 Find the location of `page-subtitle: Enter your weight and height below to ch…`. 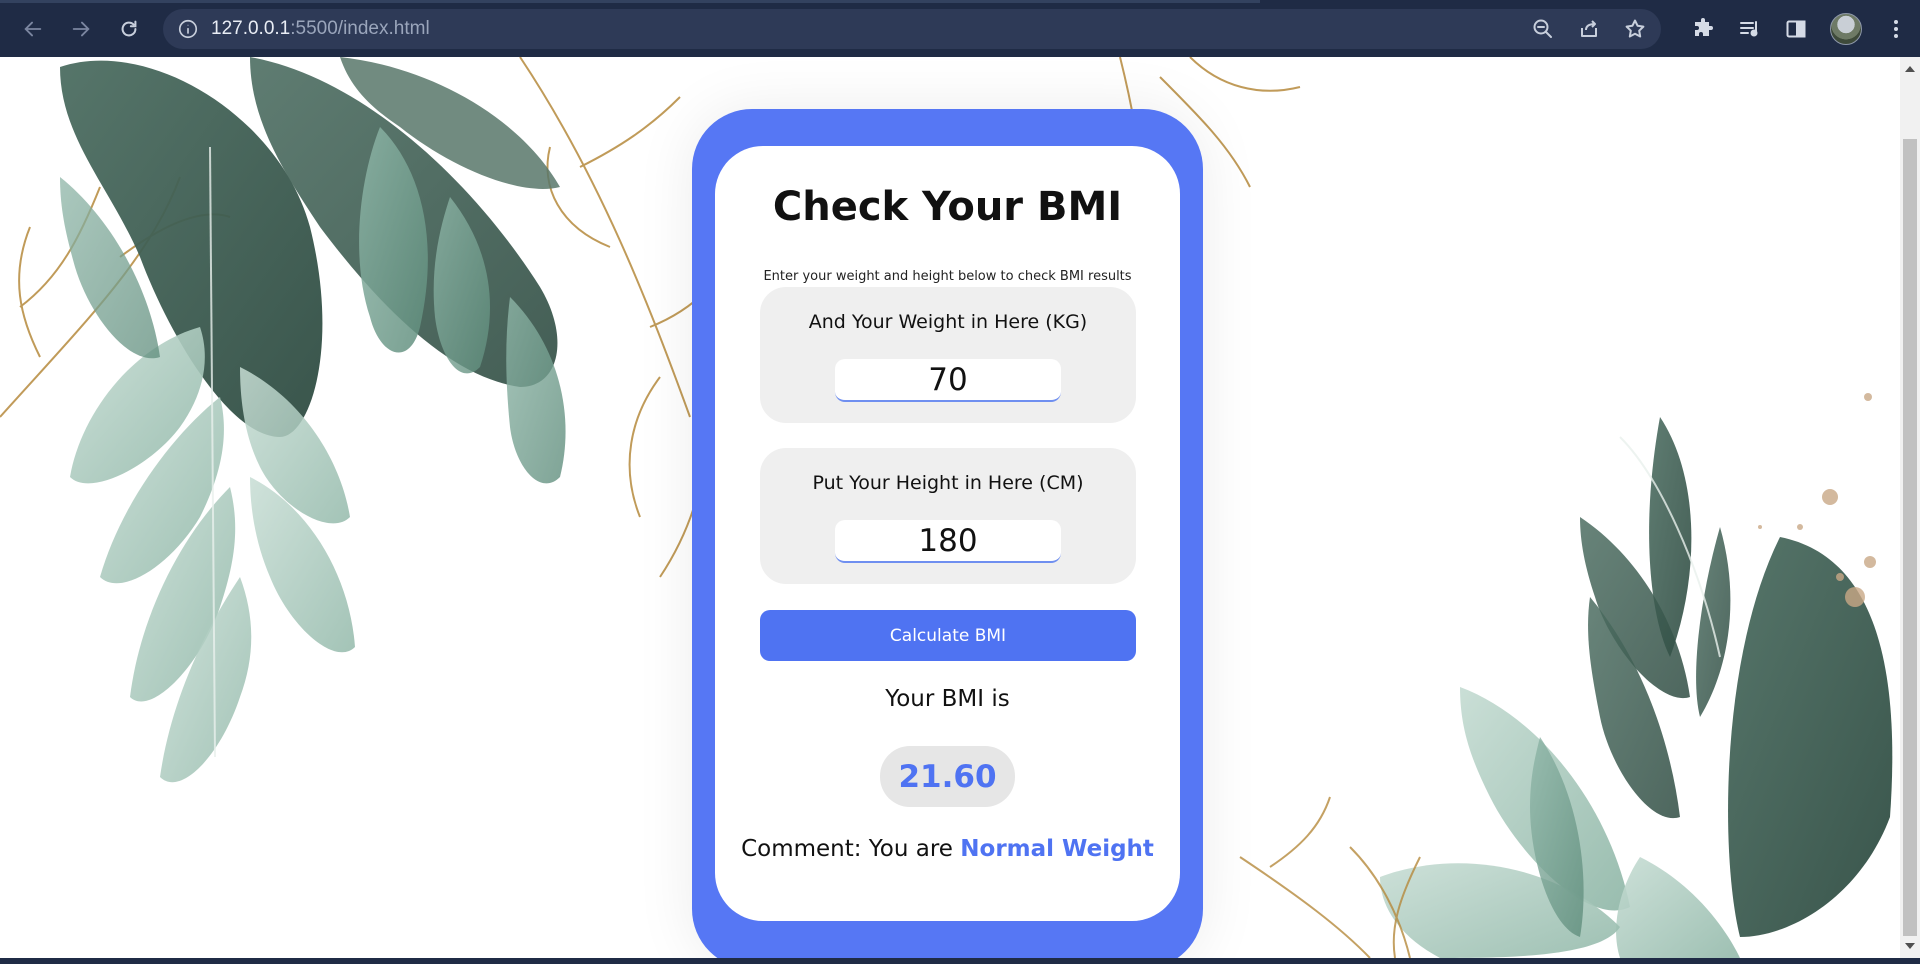

page-subtitle: Enter your weight and height below to ch… is located at coordinates (947, 276).